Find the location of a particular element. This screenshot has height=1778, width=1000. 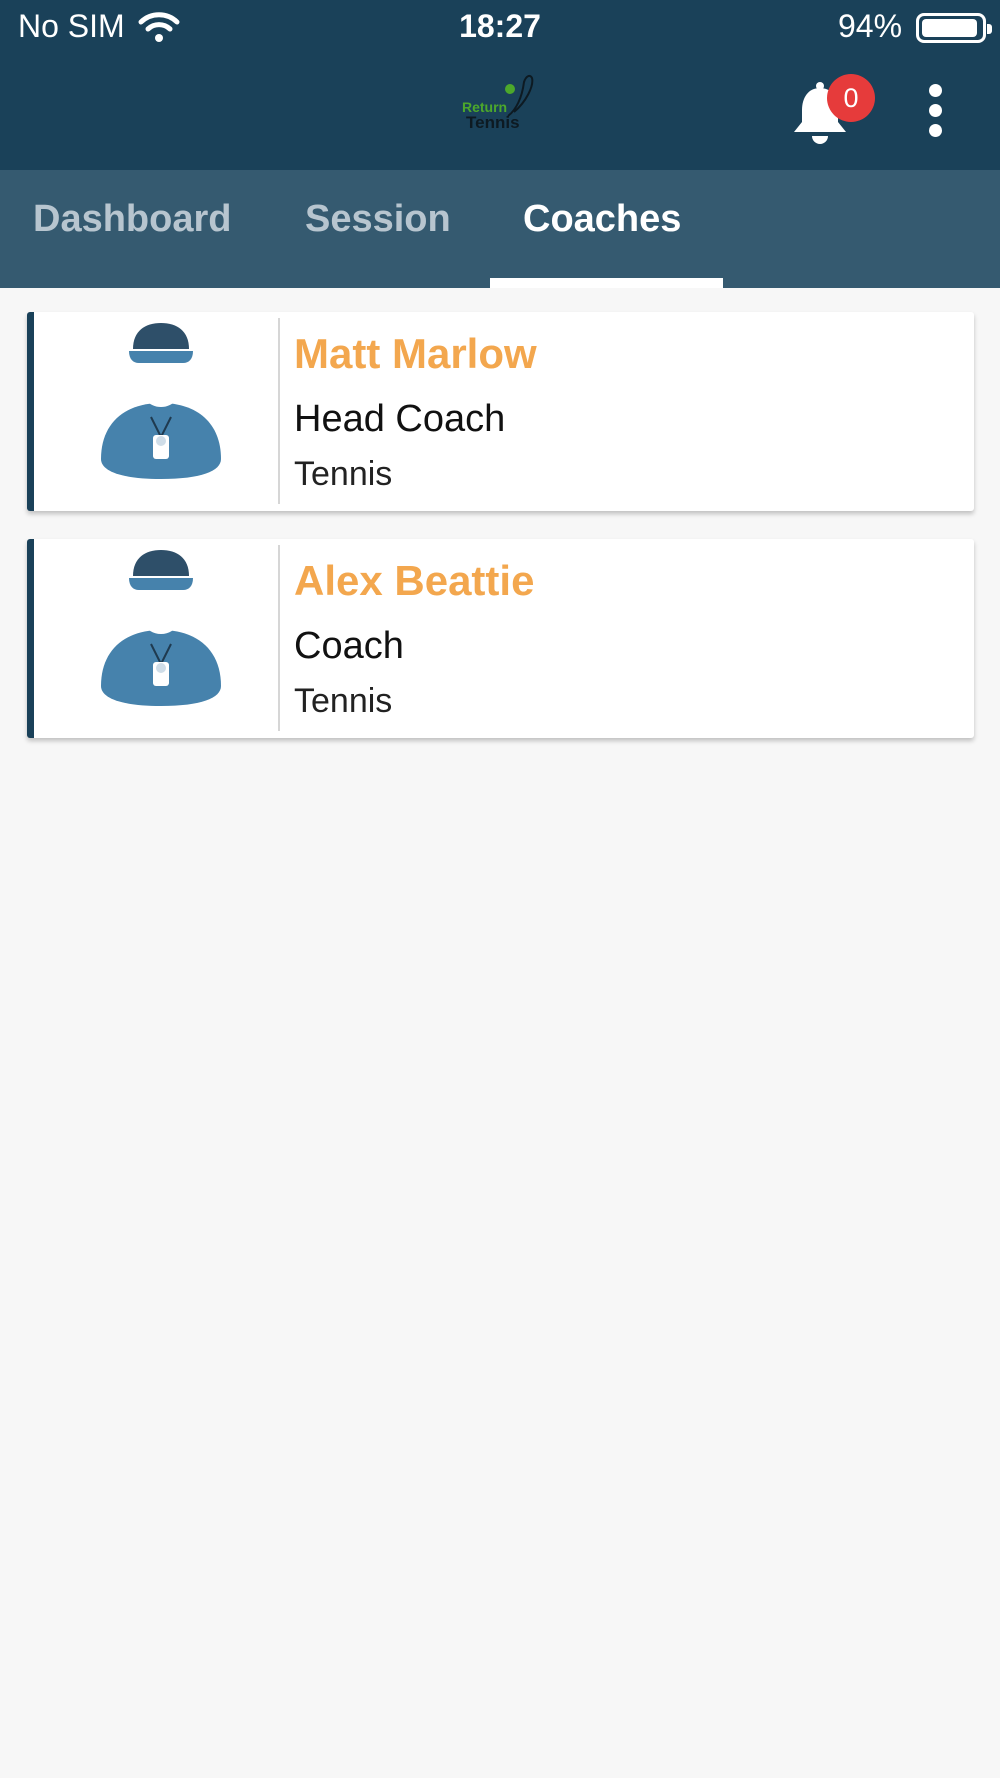

tab-coaches: Coaches is located at coordinates (602, 219).